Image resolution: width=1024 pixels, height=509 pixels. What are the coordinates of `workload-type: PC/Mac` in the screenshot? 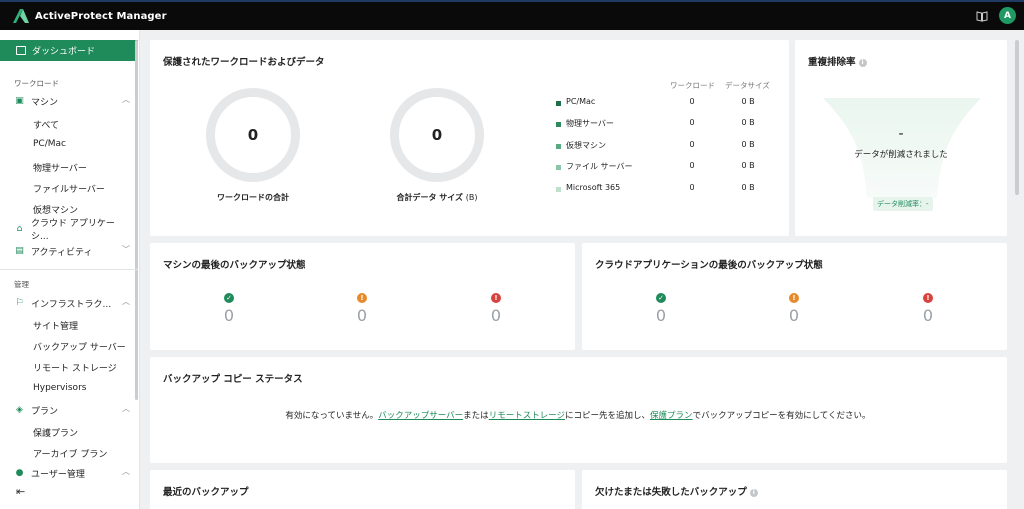 It's located at (581, 101).